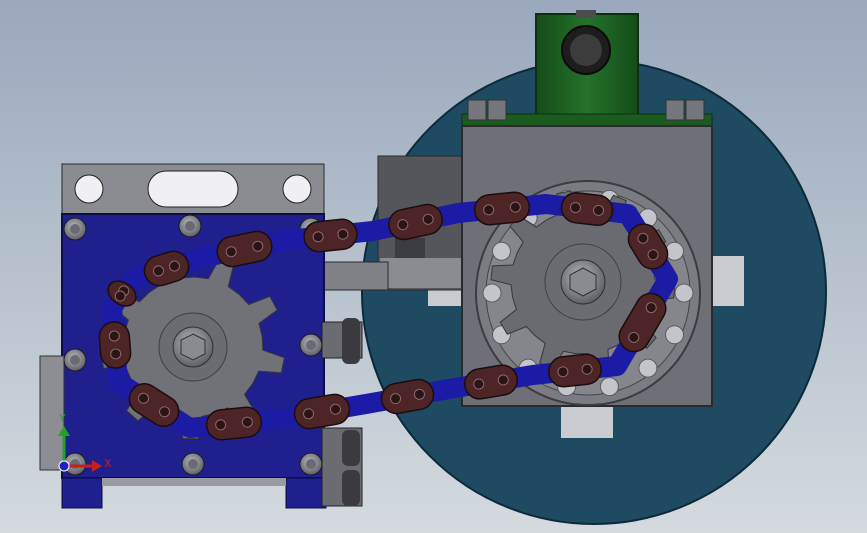 This screenshot has height=533, width=867. What do you see at coordinates (587, 421) in the screenshot?
I see `disc-slot-bottom` at bounding box center [587, 421].